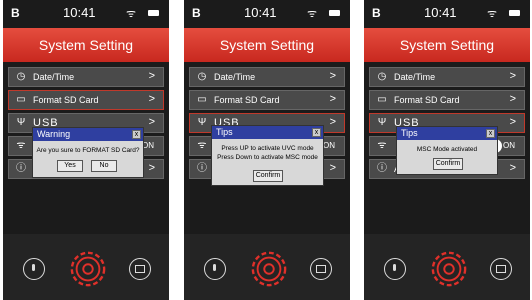 The image size is (532, 300). Describe the element at coordinates (70, 166) in the screenshot. I see `yes-button: Yes` at that location.